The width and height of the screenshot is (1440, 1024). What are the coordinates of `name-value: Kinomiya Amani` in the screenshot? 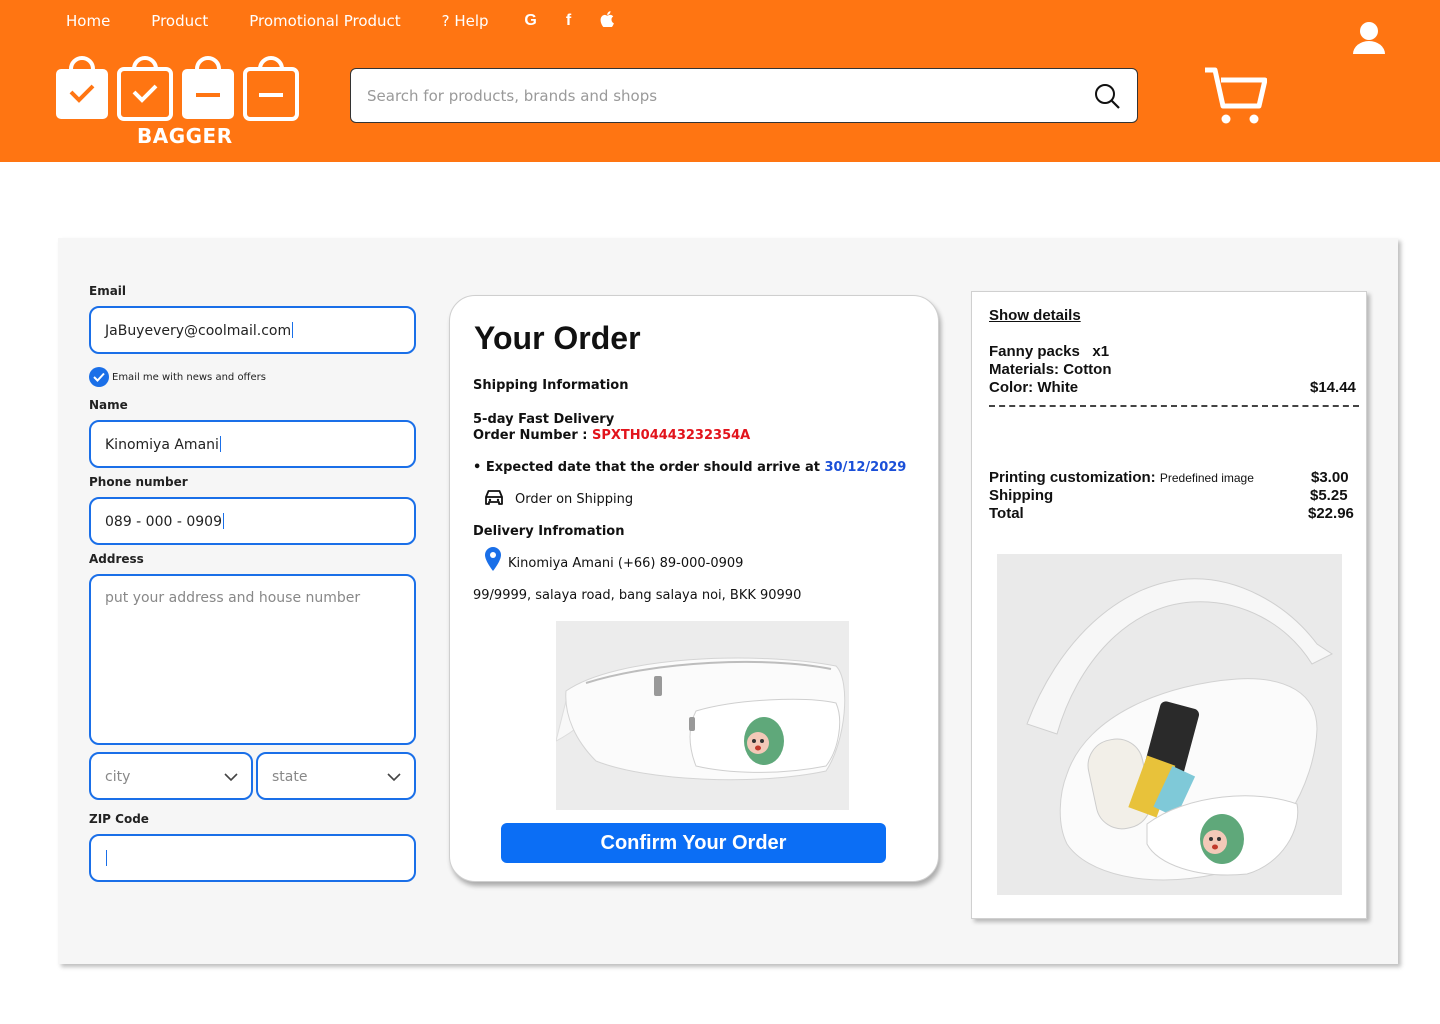 It's located at (162, 445).